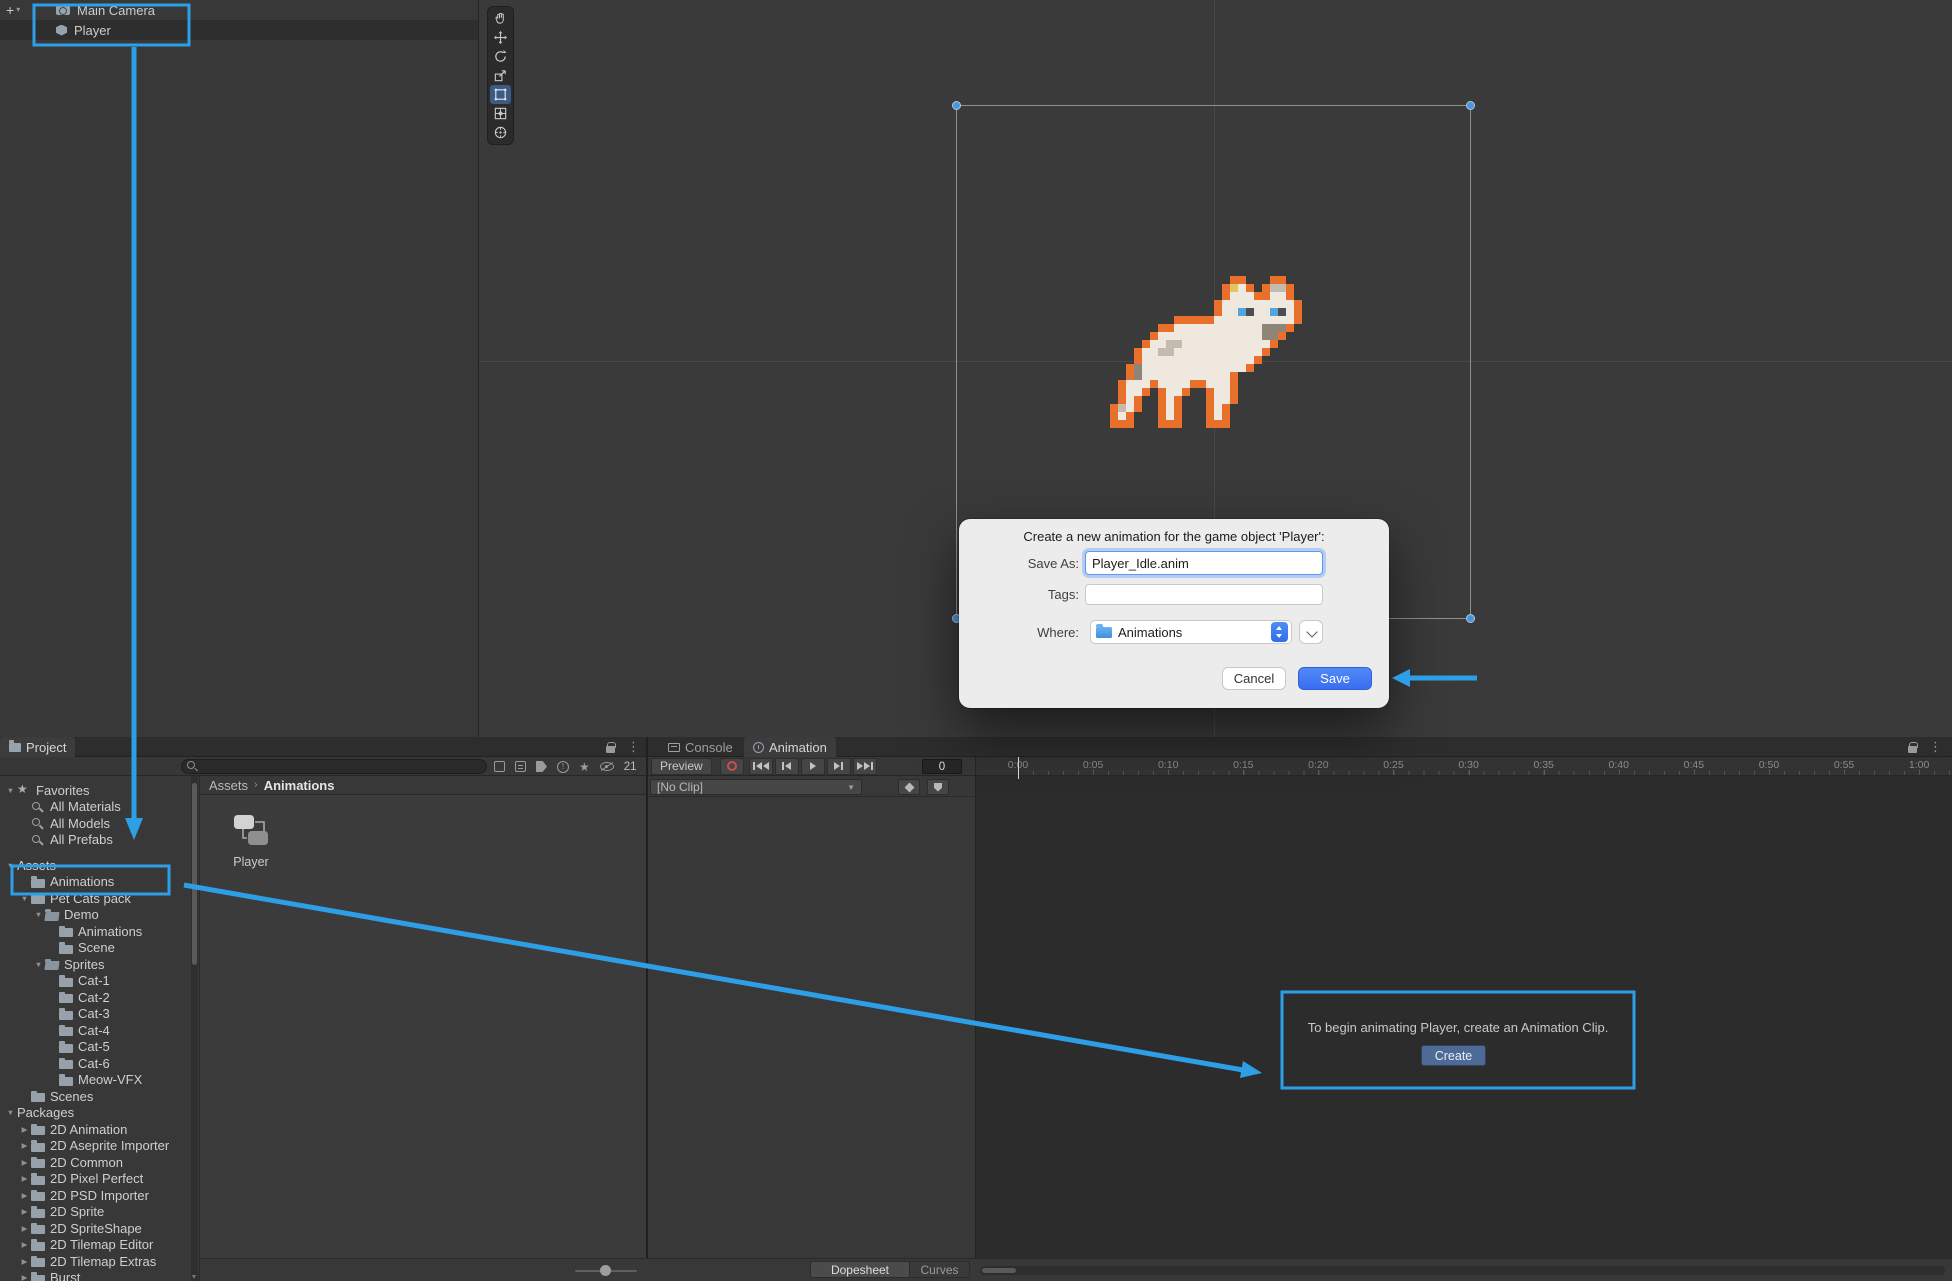  I want to click on tree-item: Cat-2, so click(99, 997).